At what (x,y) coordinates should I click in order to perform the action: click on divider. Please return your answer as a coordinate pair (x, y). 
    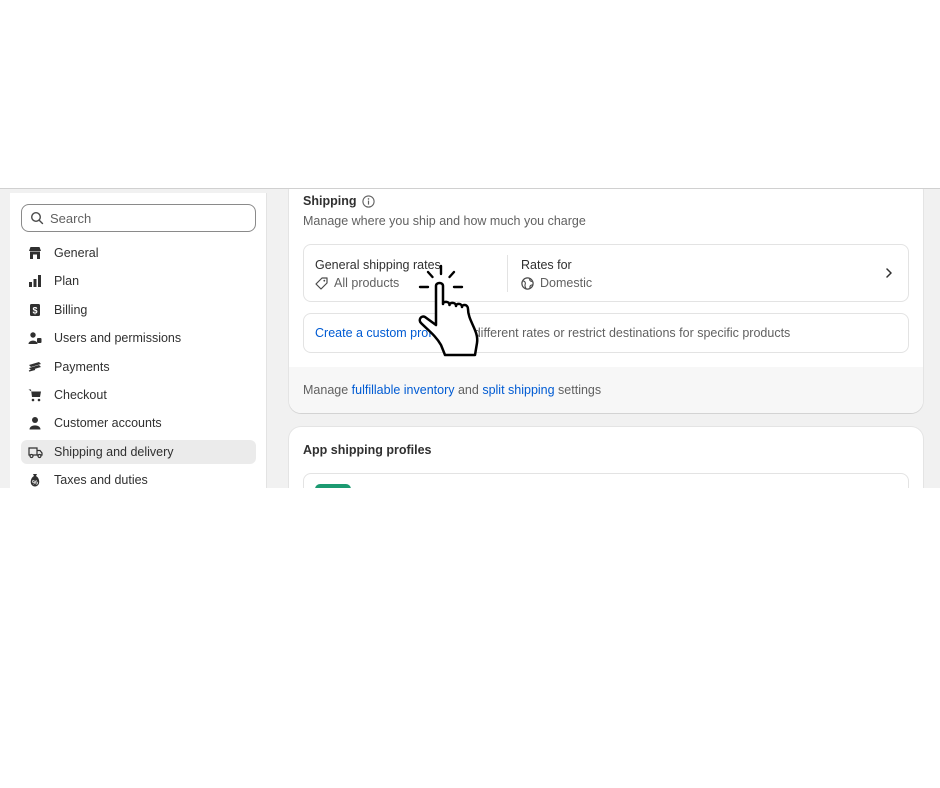
    Looking at the image, I should click on (507, 273).